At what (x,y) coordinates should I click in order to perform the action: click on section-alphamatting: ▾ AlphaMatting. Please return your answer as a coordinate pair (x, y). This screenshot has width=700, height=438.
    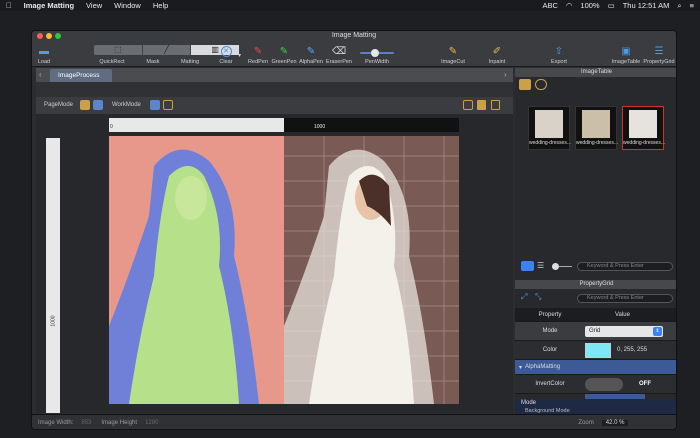
    Looking at the image, I should click on (595, 367).